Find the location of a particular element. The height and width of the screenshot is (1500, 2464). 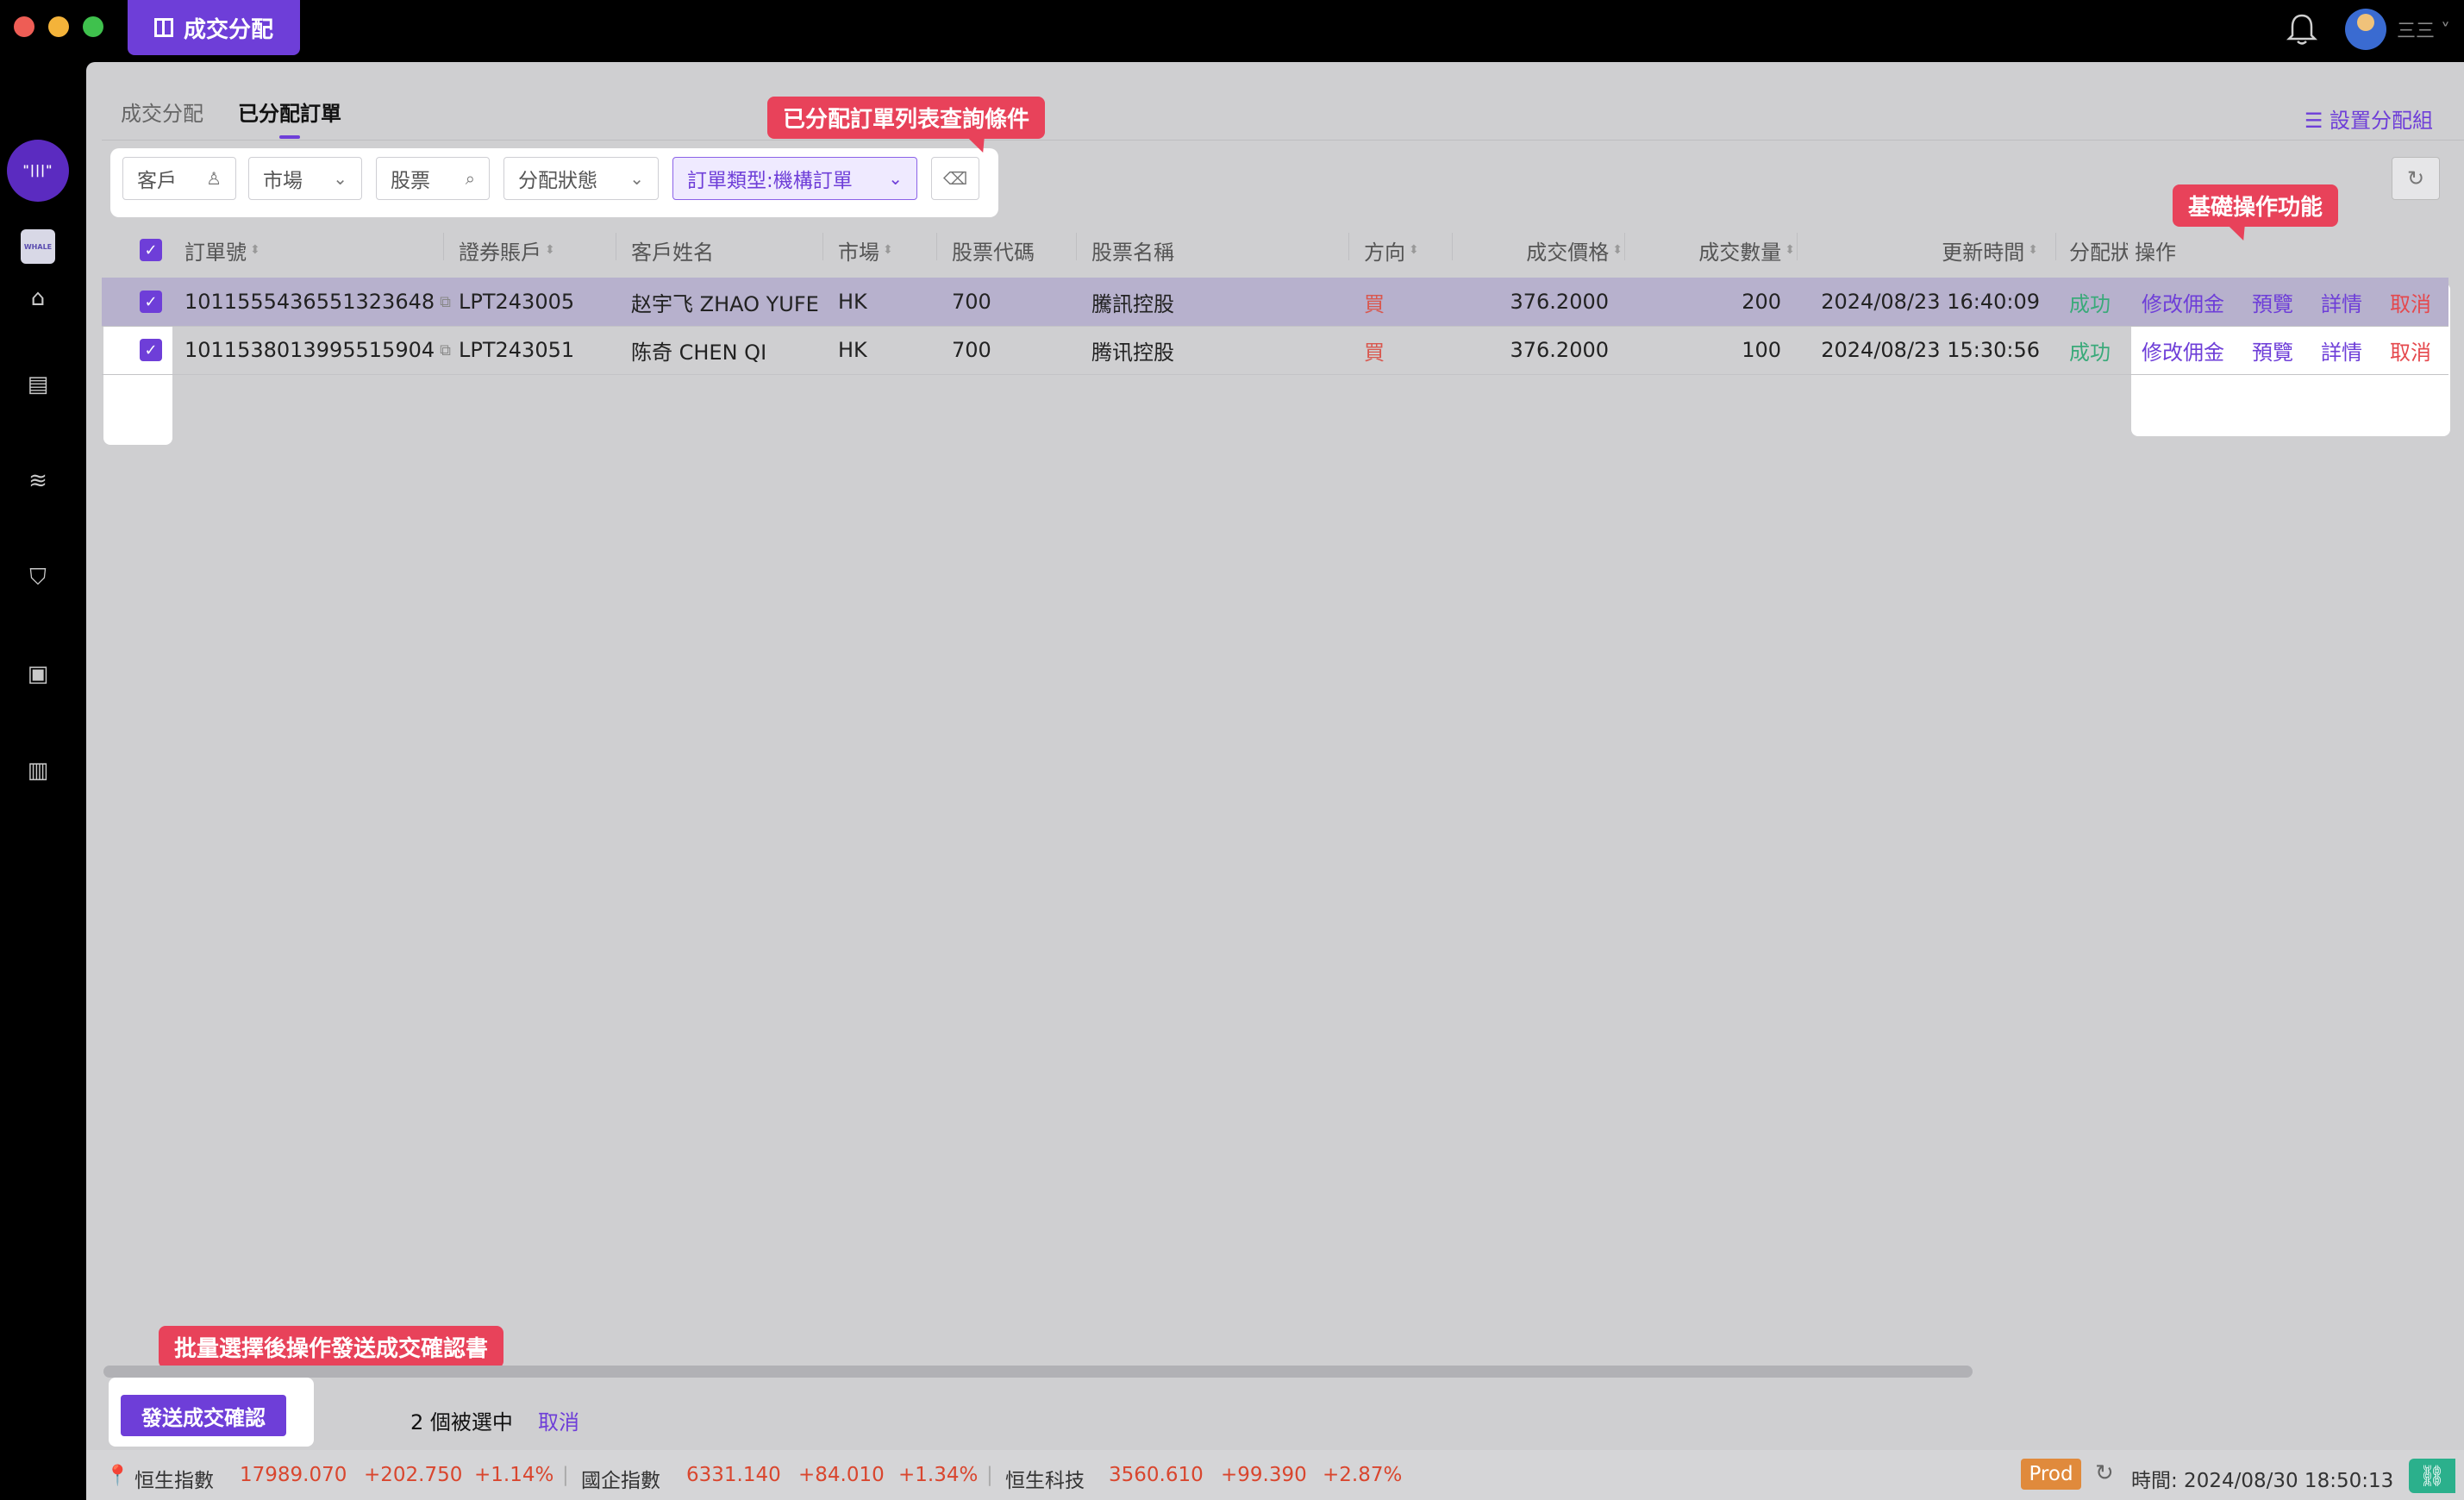

ticker-change: +99.390 is located at coordinates (1264, 1475).